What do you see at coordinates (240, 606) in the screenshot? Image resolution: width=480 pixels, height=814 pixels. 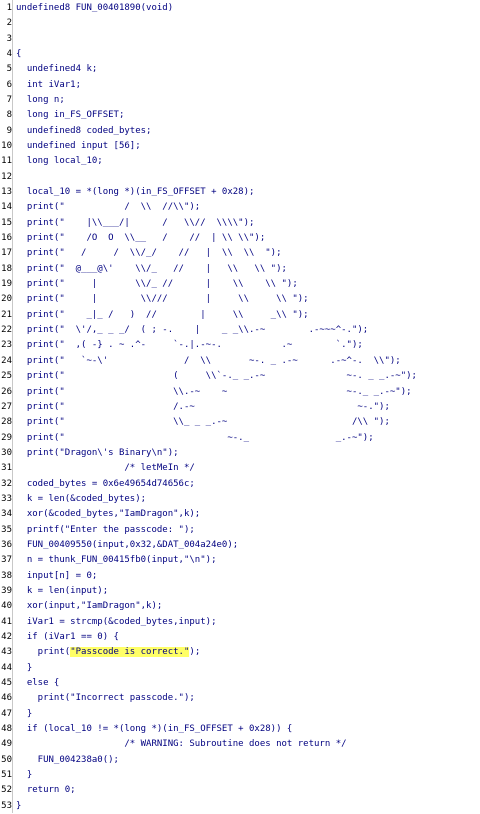 I see `code-line: 40 xor(input,"IamDragon",k);` at bounding box center [240, 606].